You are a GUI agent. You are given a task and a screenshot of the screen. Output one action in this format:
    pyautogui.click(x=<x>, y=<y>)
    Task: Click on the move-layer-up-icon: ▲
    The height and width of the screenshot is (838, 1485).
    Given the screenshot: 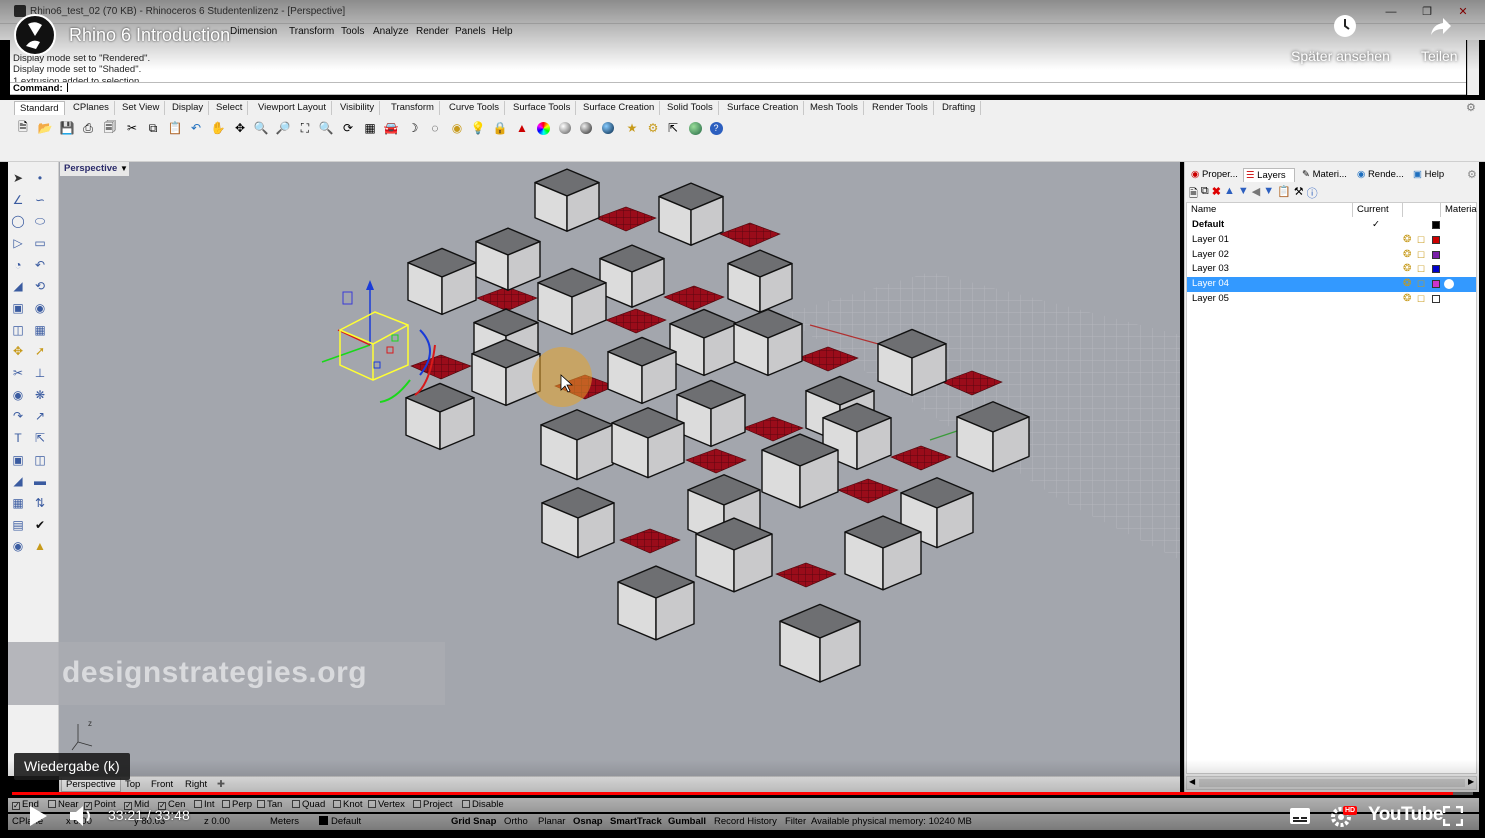 What is the action you would take?
    pyautogui.click(x=1229, y=192)
    